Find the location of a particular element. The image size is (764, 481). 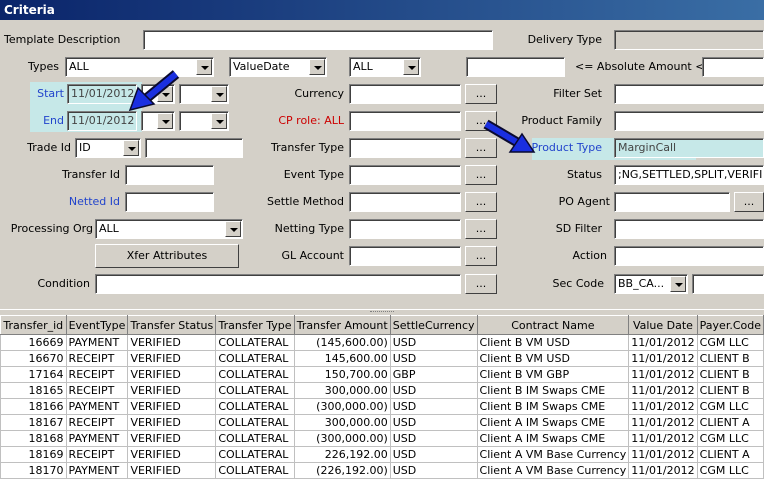

trade-id-field is located at coordinates (194, 148).